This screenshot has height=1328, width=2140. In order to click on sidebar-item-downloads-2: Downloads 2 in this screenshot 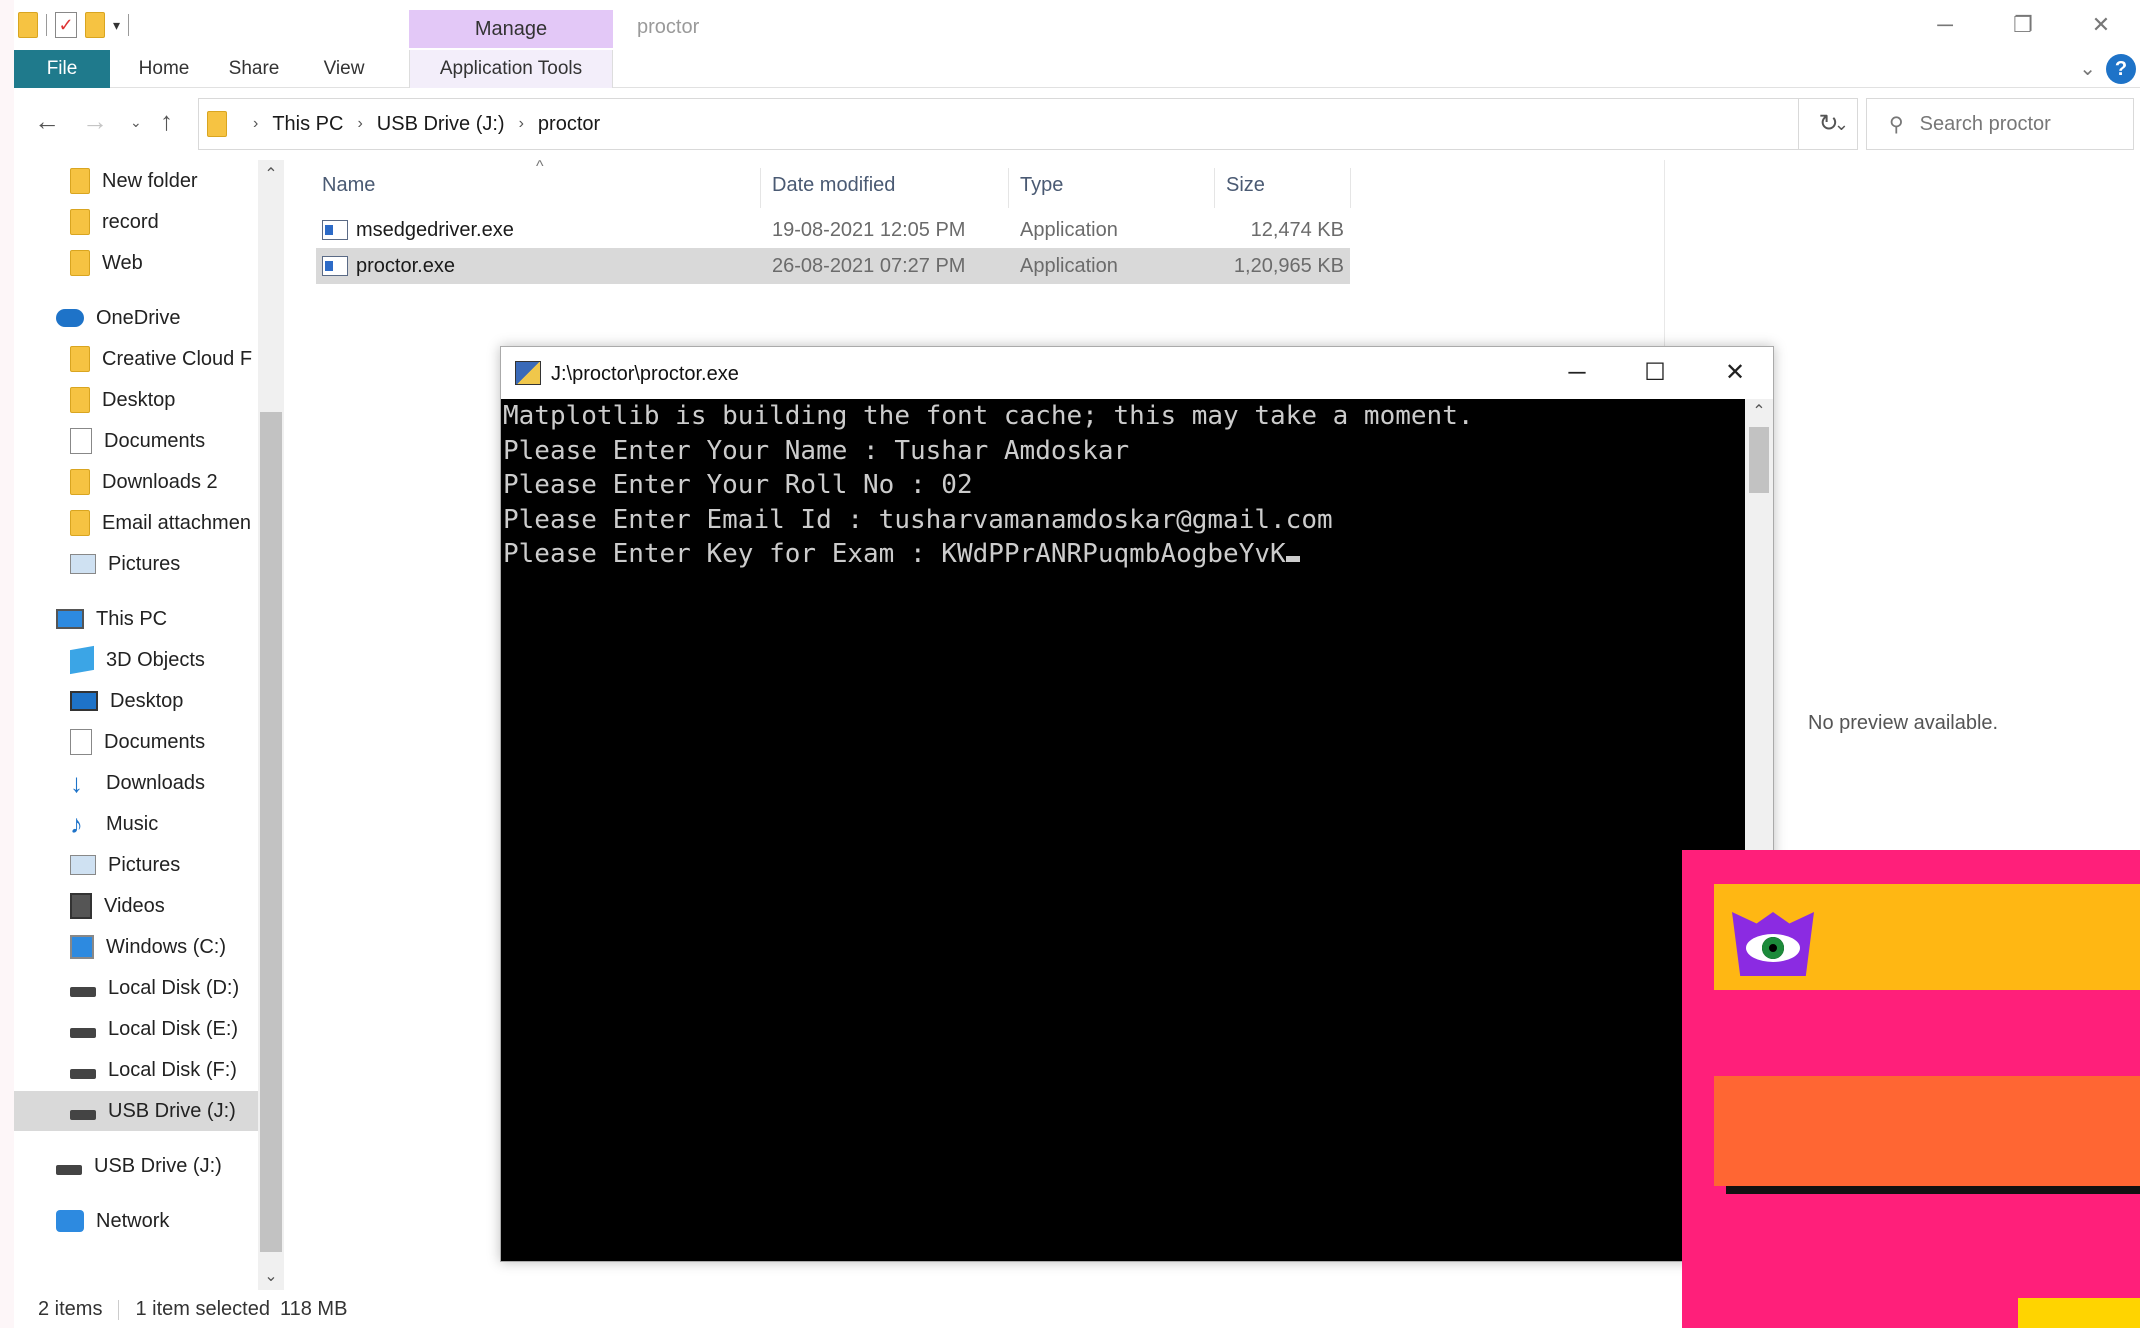, I will do `click(138, 482)`.